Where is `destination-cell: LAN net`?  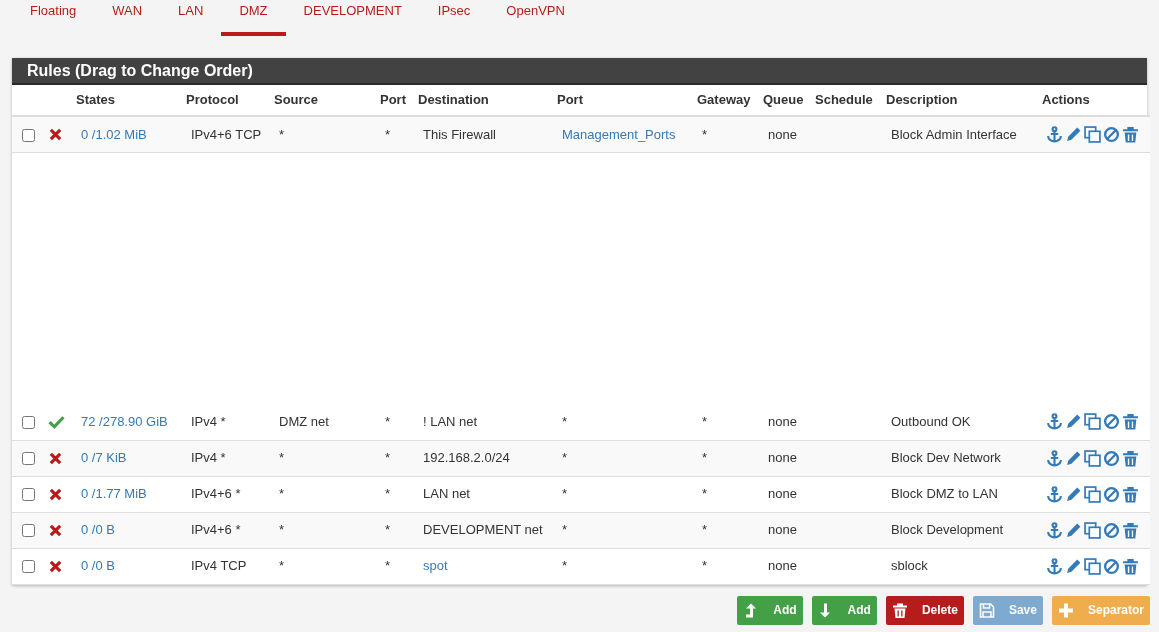
destination-cell: LAN net is located at coordinates (446, 494).